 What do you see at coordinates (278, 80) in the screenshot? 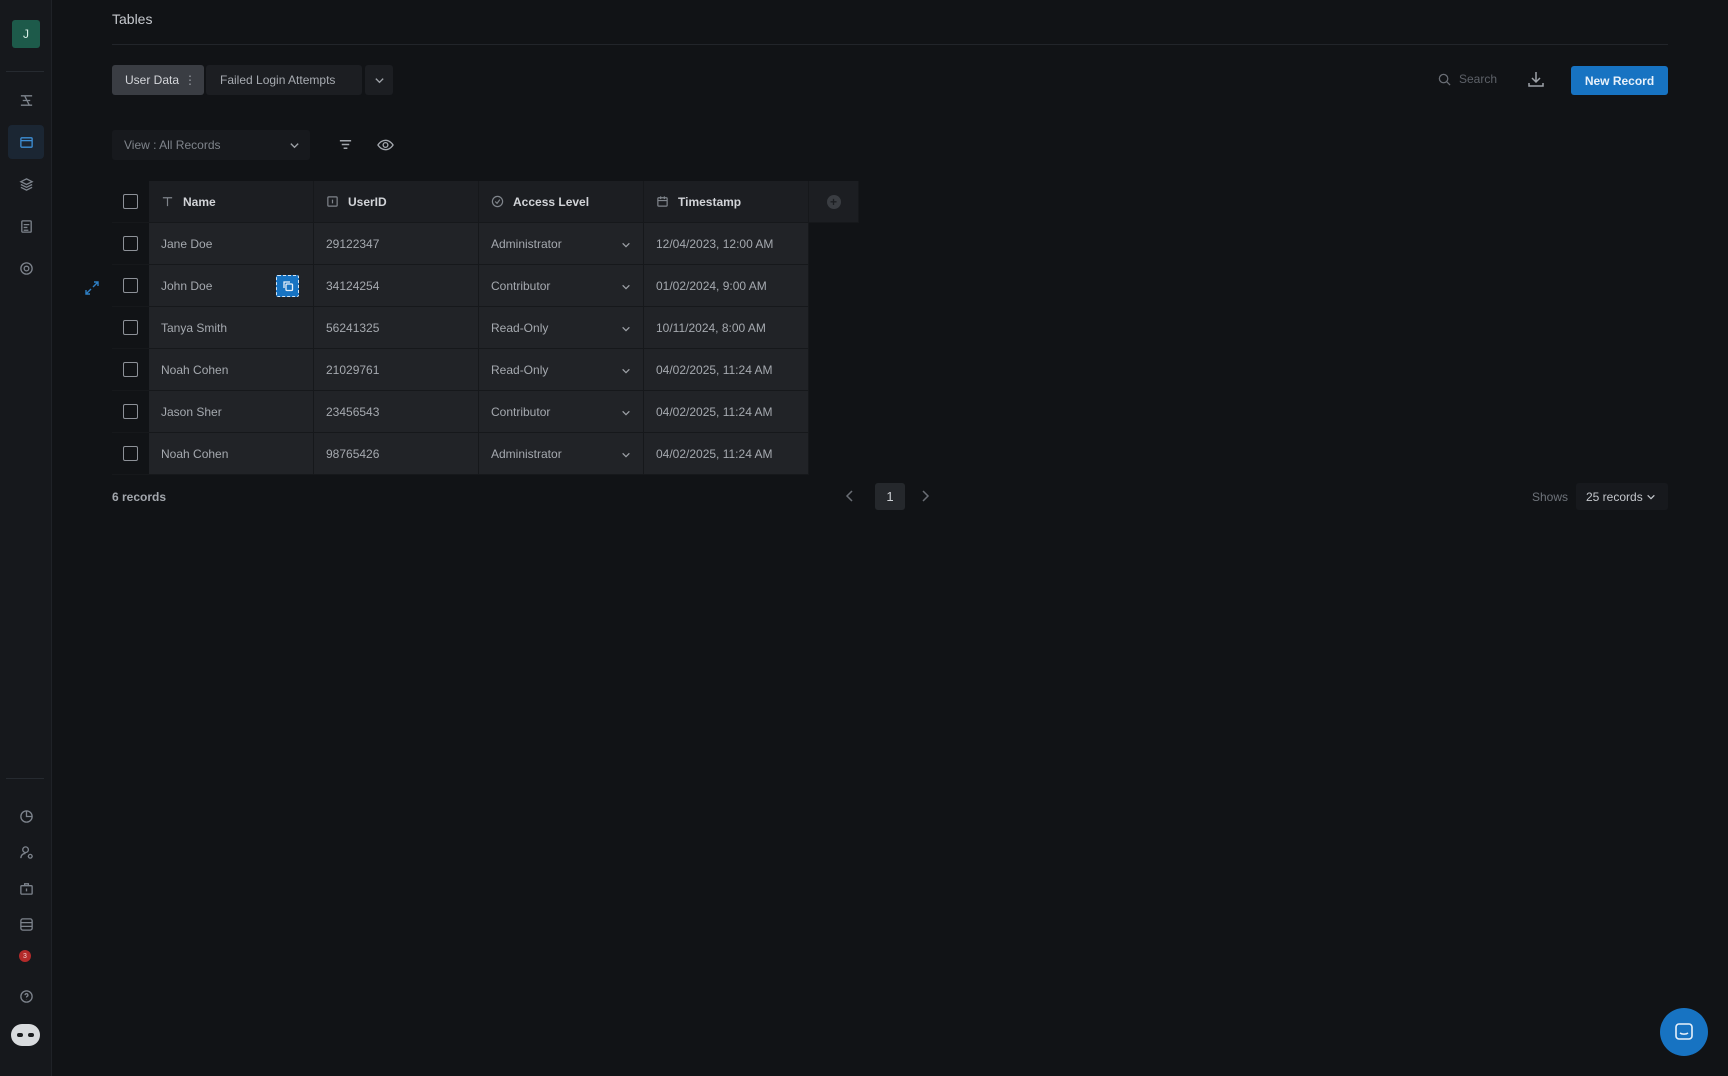
I see `tab-label: Failed Login Attempts` at bounding box center [278, 80].